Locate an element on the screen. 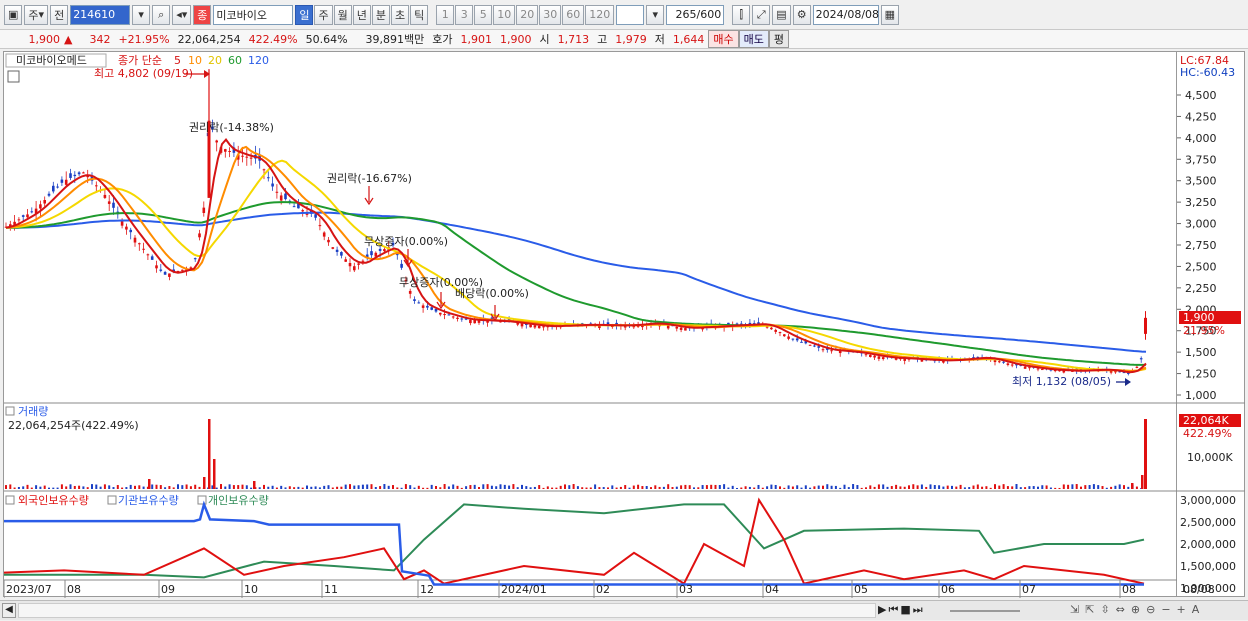 The height and width of the screenshot is (621, 1248). x-axis-label: 05 is located at coordinates (861, 589).